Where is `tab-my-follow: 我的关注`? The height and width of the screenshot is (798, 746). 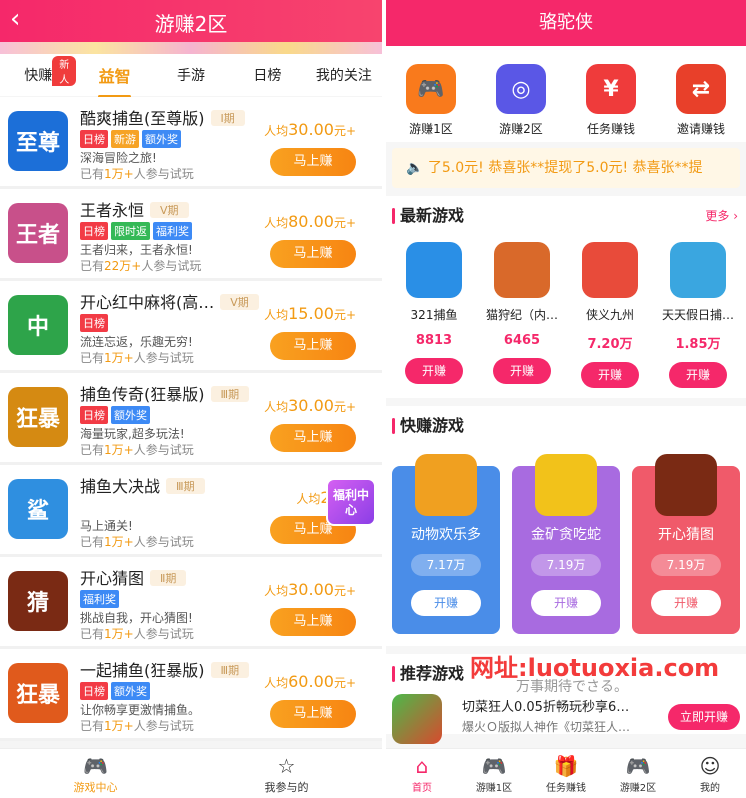 tab-my-follow: 我的关注 is located at coordinates (344, 75).